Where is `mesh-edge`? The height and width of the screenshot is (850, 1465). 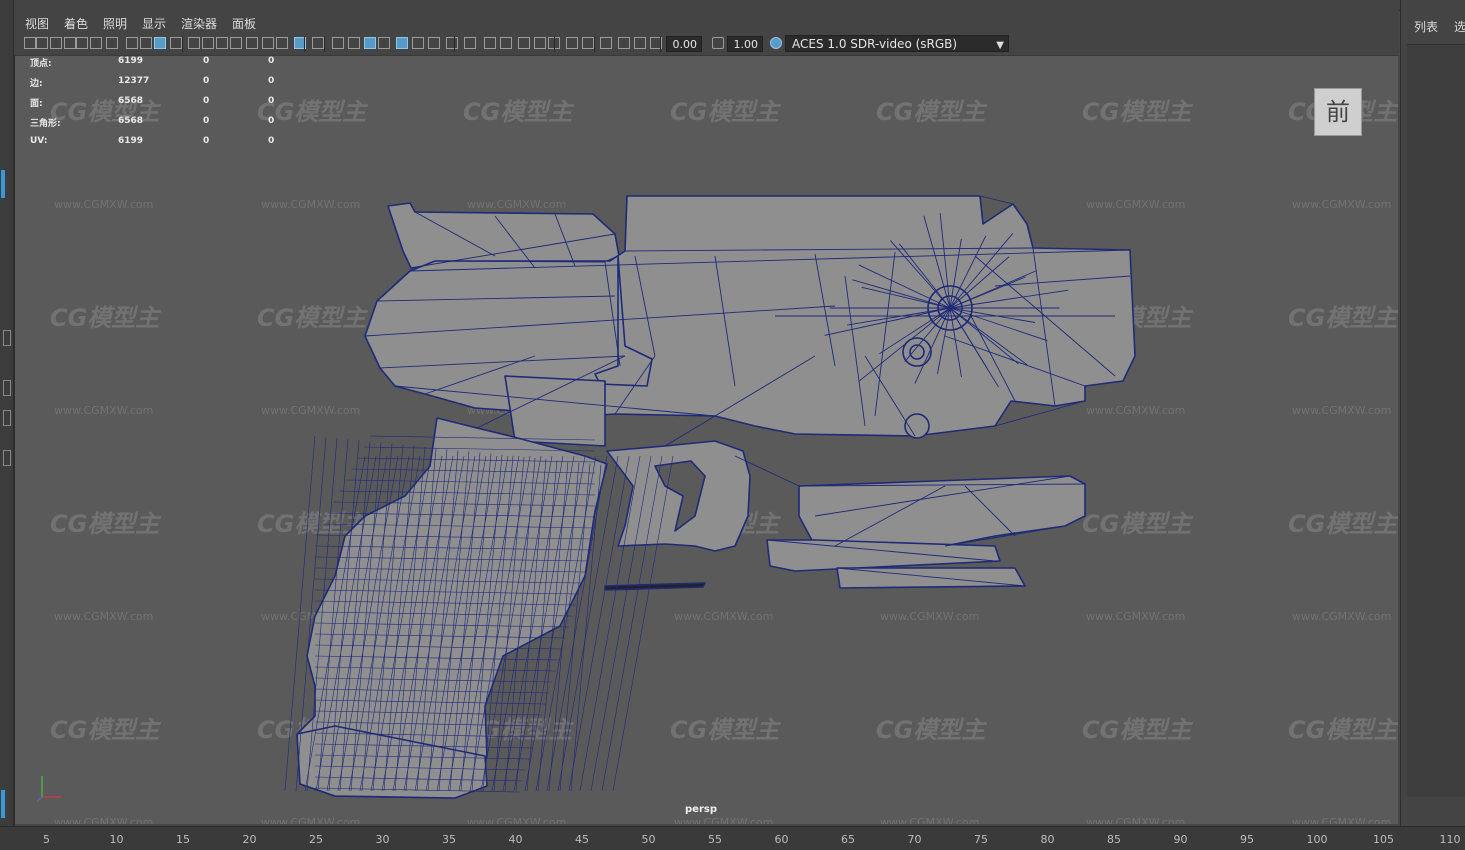
mesh-edge is located at coordinates (996, 200).